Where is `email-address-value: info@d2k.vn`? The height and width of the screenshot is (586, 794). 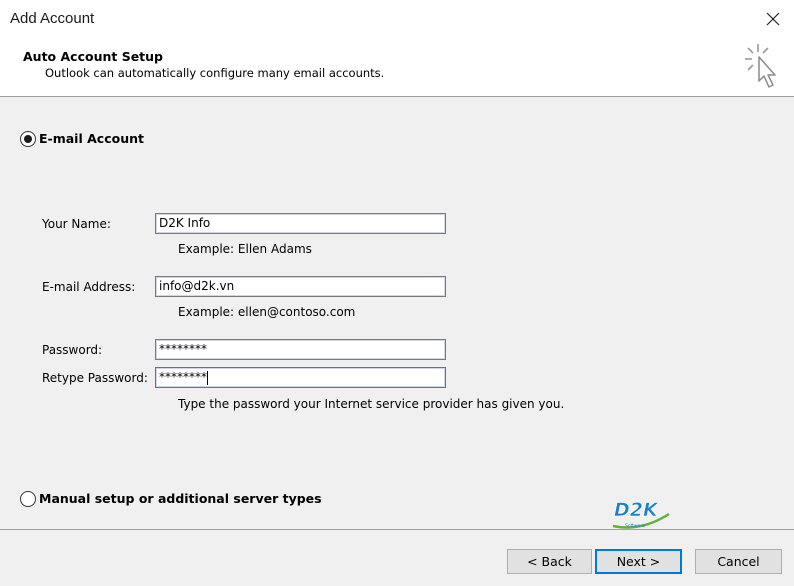 email-address-value: info@d2k.vn is located at coordinates (197, 286).